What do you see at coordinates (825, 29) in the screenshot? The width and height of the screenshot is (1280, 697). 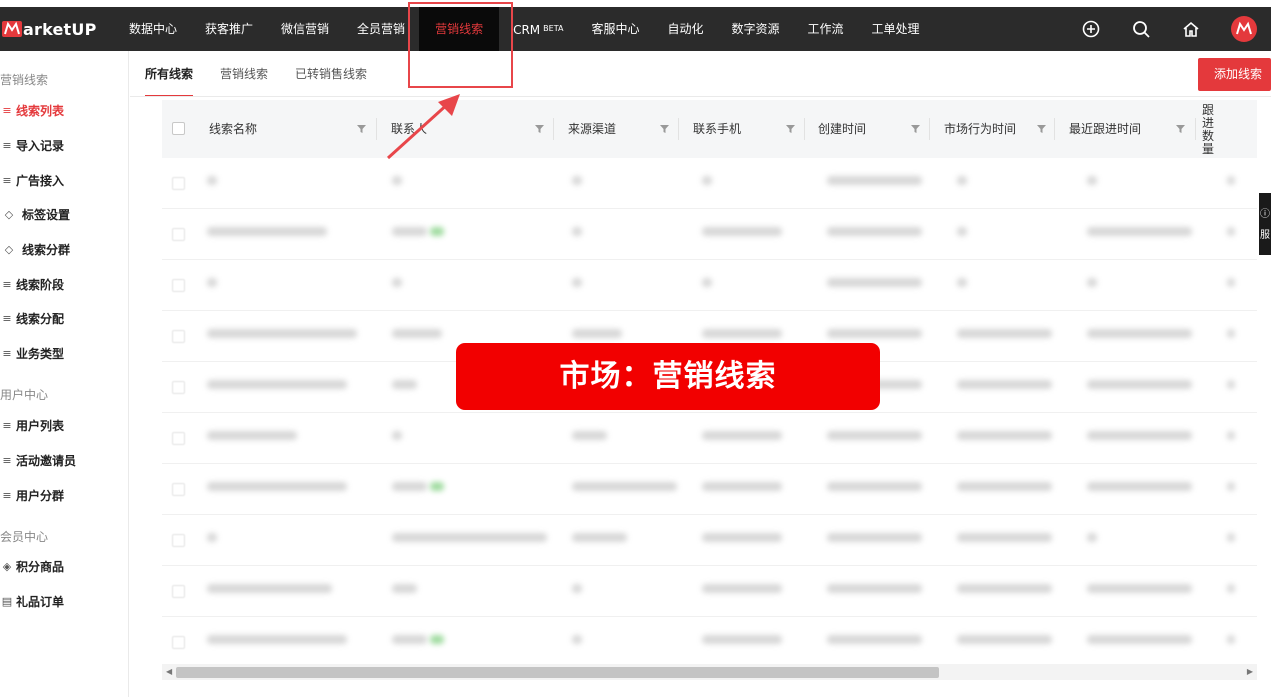 I see `nav-item-workflow: 工作流` at bounding box center [825, 29].